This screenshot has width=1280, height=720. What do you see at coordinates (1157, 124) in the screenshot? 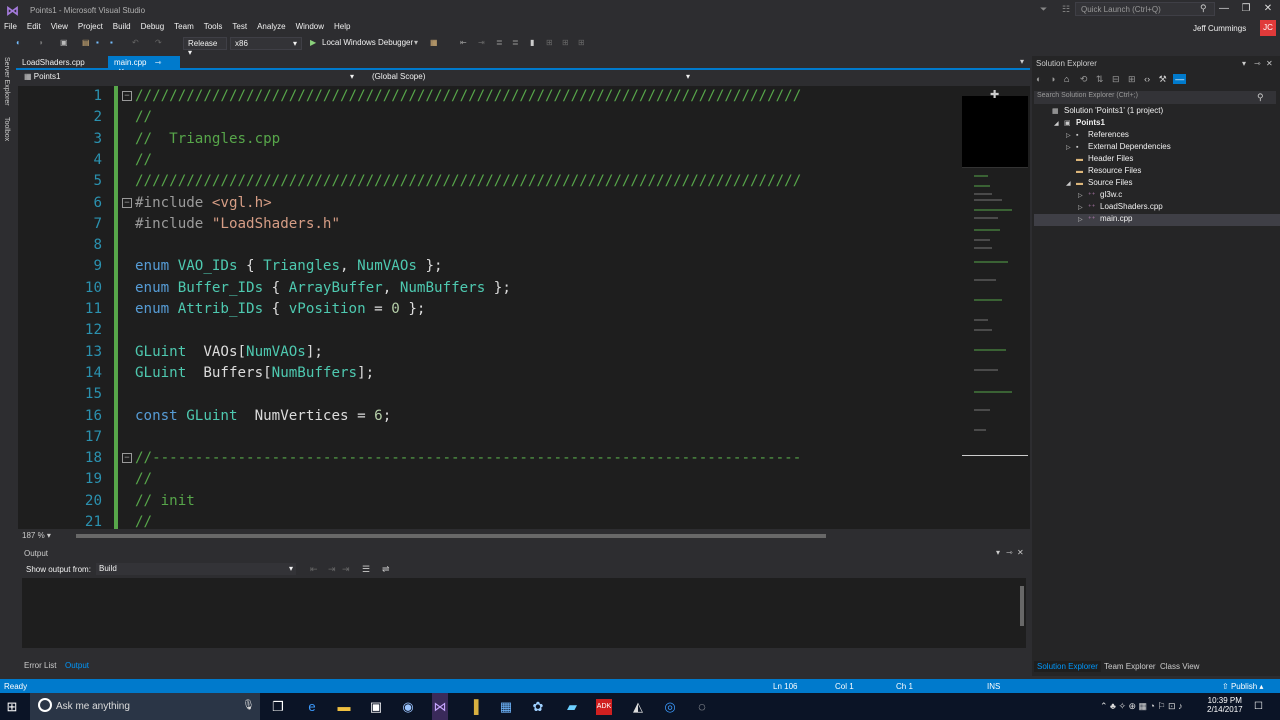
I see `tree-item: ◢ ▣ Points1` at bounding box center [1157, 124].